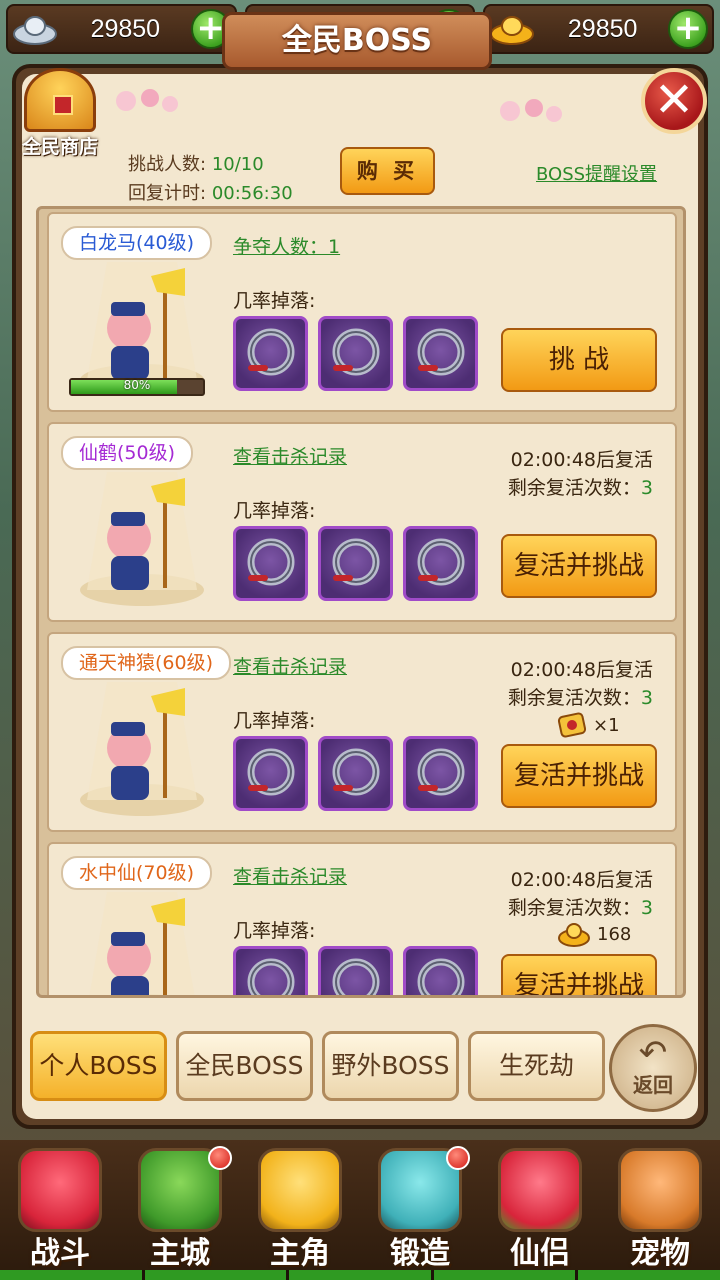  What do you see at coordinates (572, 725) in the screenshot?
I see `revive-token-icon` at bounding box center [572, 725].